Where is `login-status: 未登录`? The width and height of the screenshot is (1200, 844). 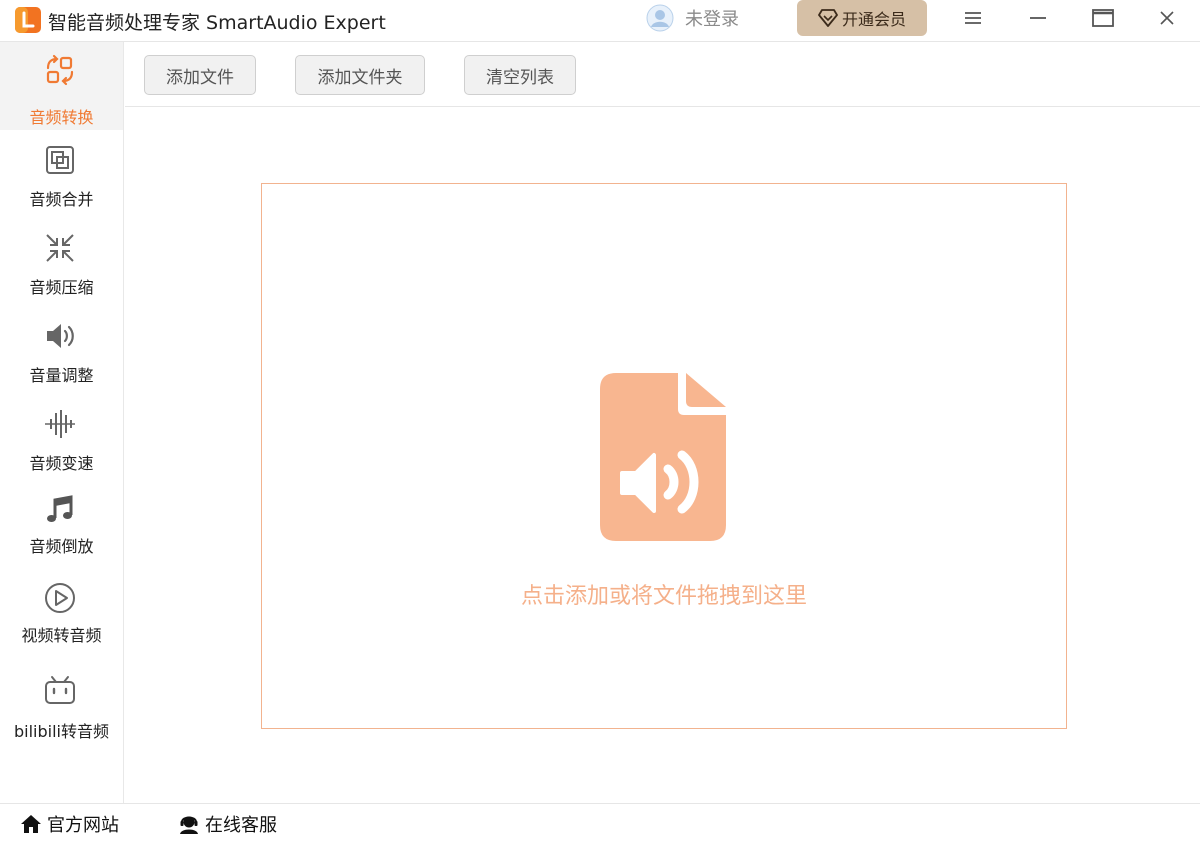
login-status: 未登录 is located at coordinates (712, 19).